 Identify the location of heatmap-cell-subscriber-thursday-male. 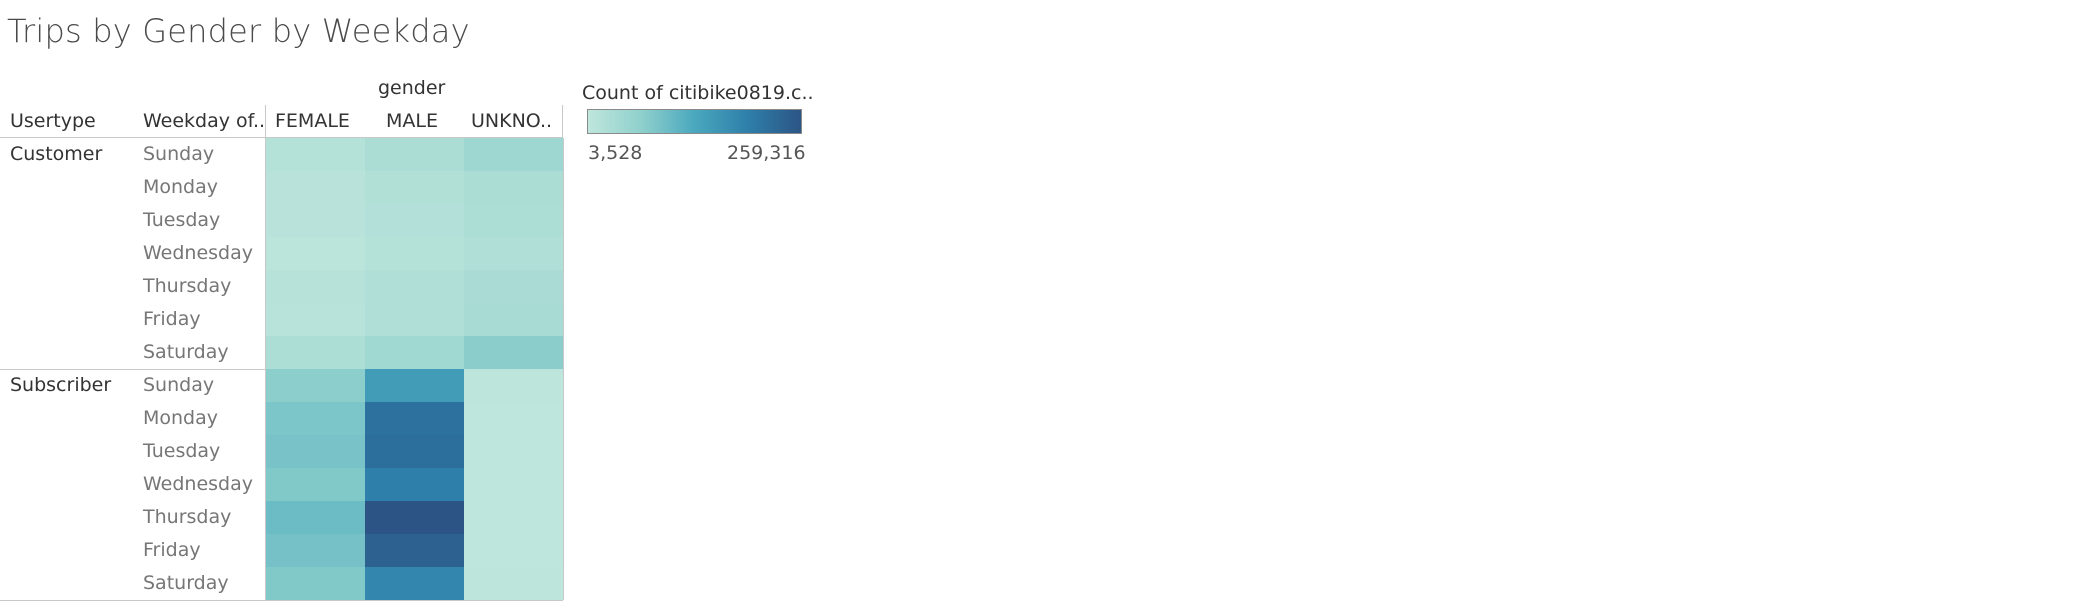
(414, 517).